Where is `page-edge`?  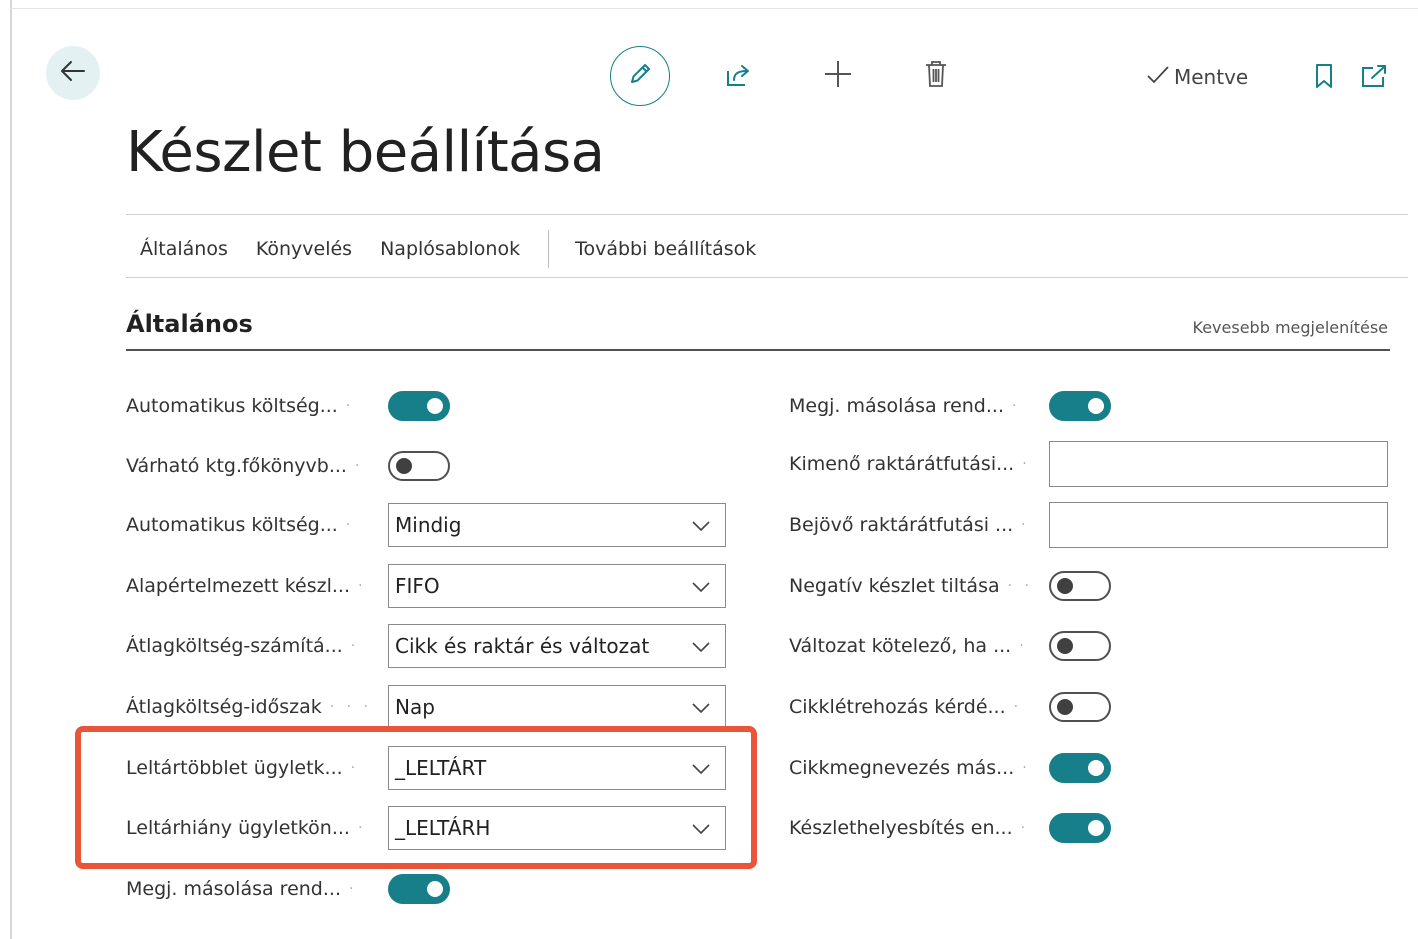
page-edge is located at coordinates (11, 469).